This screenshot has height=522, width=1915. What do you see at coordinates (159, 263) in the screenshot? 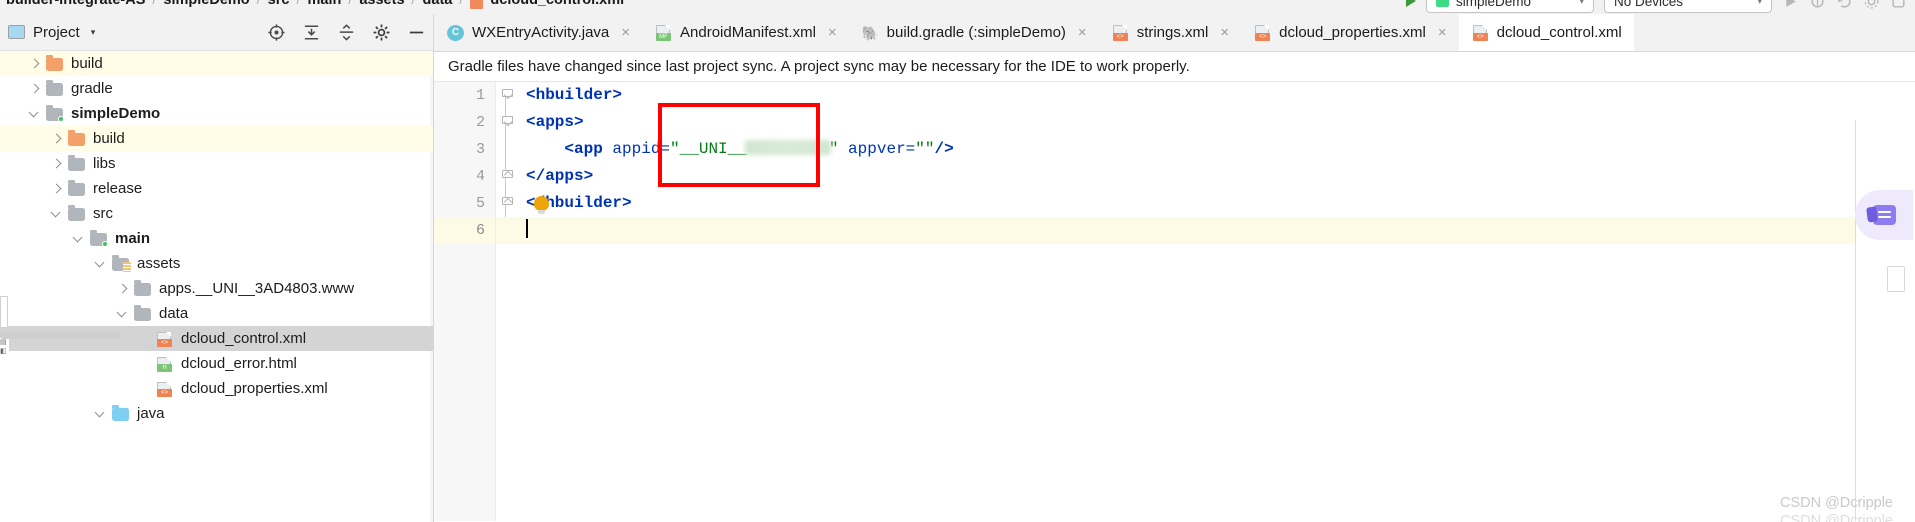
I see `tree-item-label: assets` at bounding box center [159, 263].